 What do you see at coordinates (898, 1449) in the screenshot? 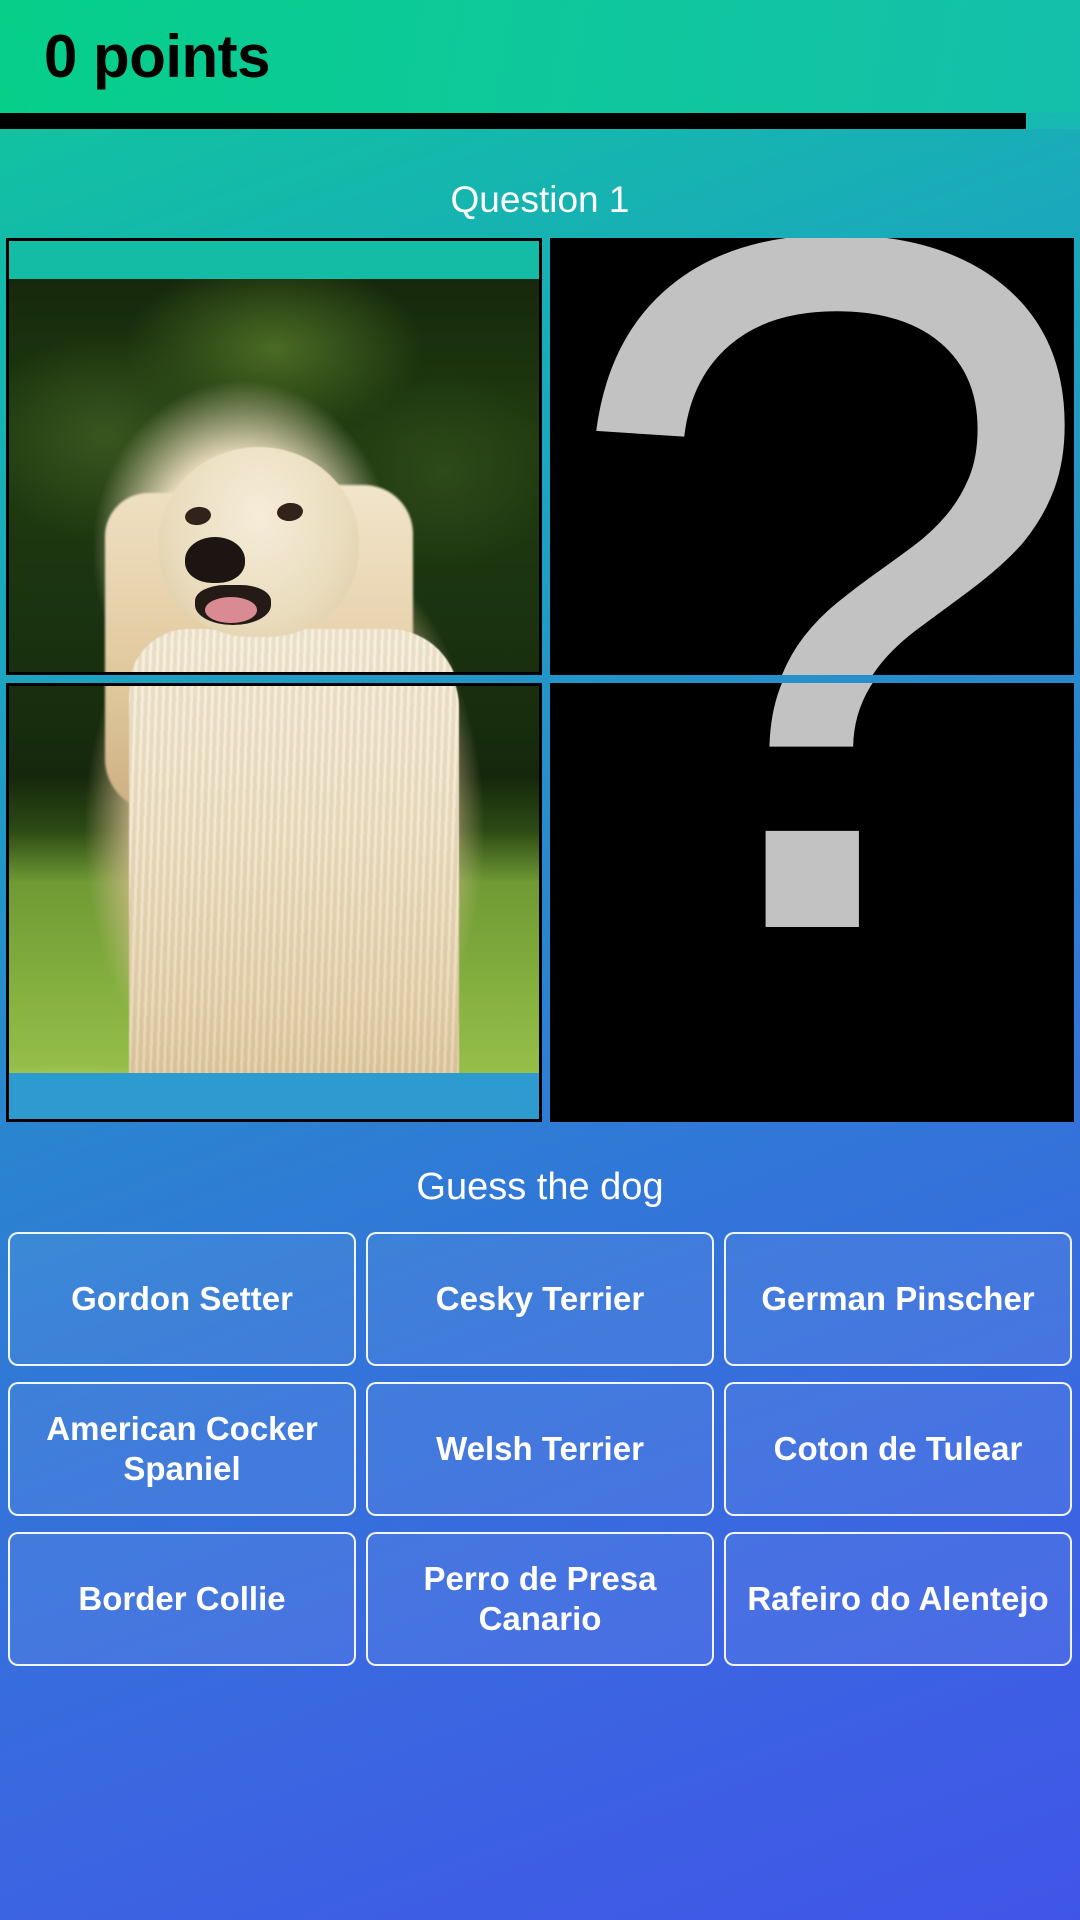
I see `answer-button-6: Coton de Tulear` at bounding box center [898, 1449].